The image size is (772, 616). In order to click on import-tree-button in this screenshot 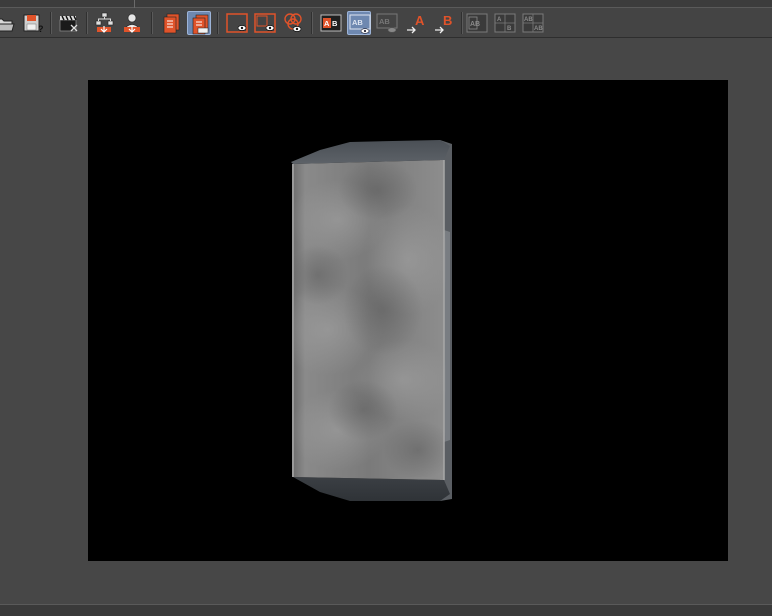, I will do `click(105, 23)`.